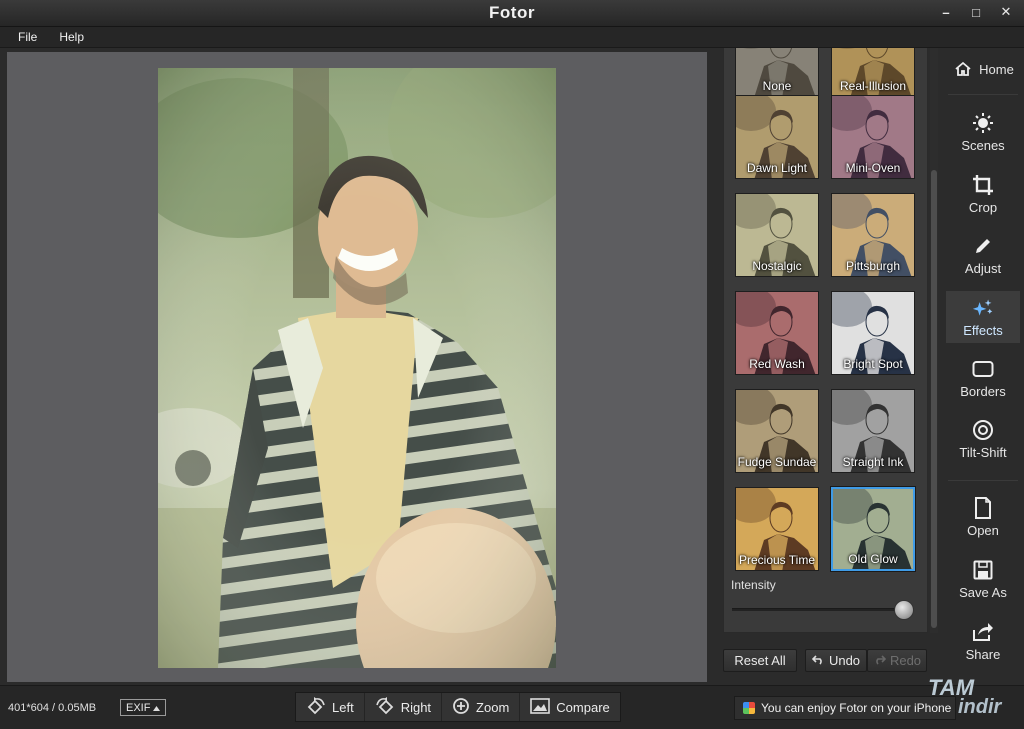 This screenshot has height=729, width=1024. Describe the element at coordinates (983, 517) in the screenshot. I see `nav-open: Open` at that location.